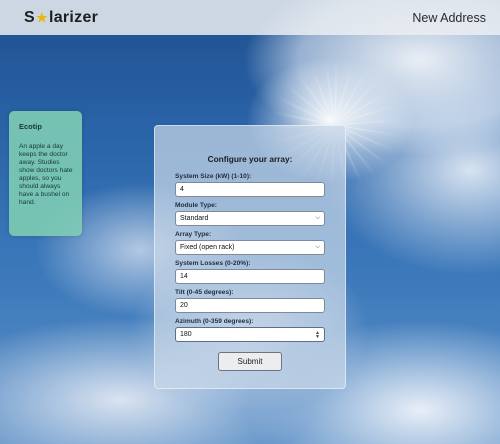 The image size is (500, 444). I want to click on number-spinner-icon: ▲ ▼, so click(317, 334).